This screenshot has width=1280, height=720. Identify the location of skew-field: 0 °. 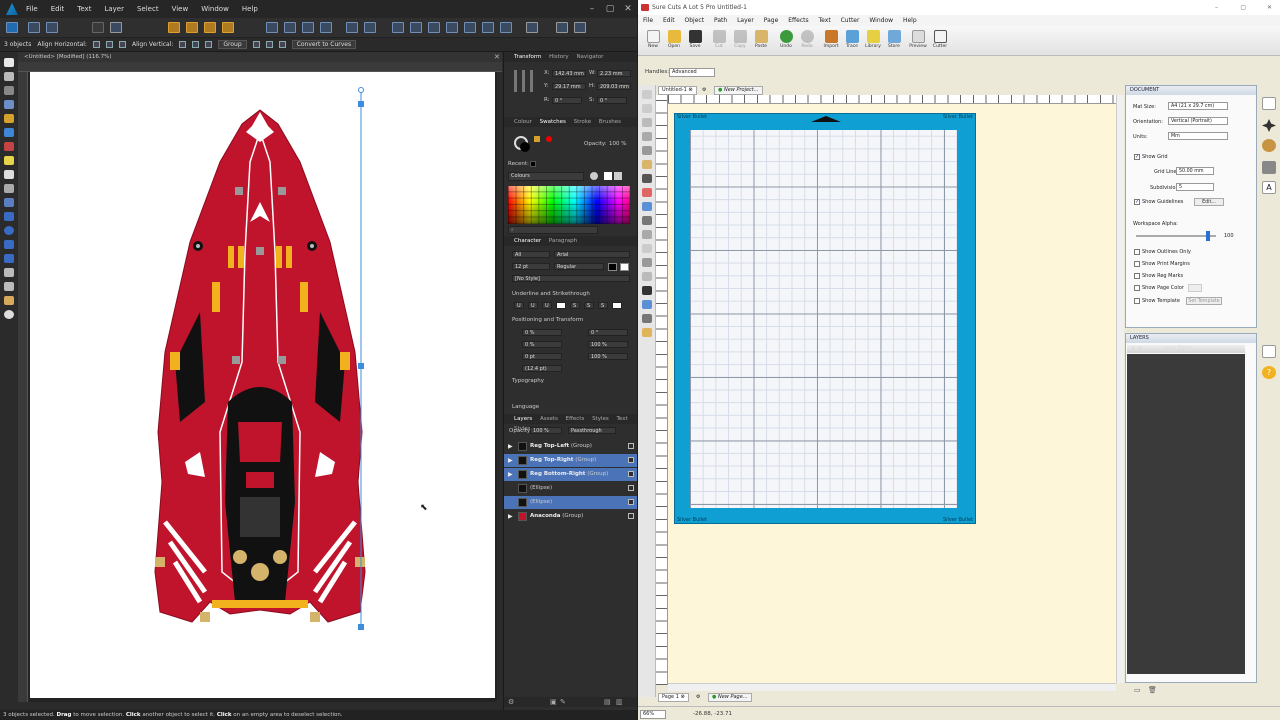
(608, 332).